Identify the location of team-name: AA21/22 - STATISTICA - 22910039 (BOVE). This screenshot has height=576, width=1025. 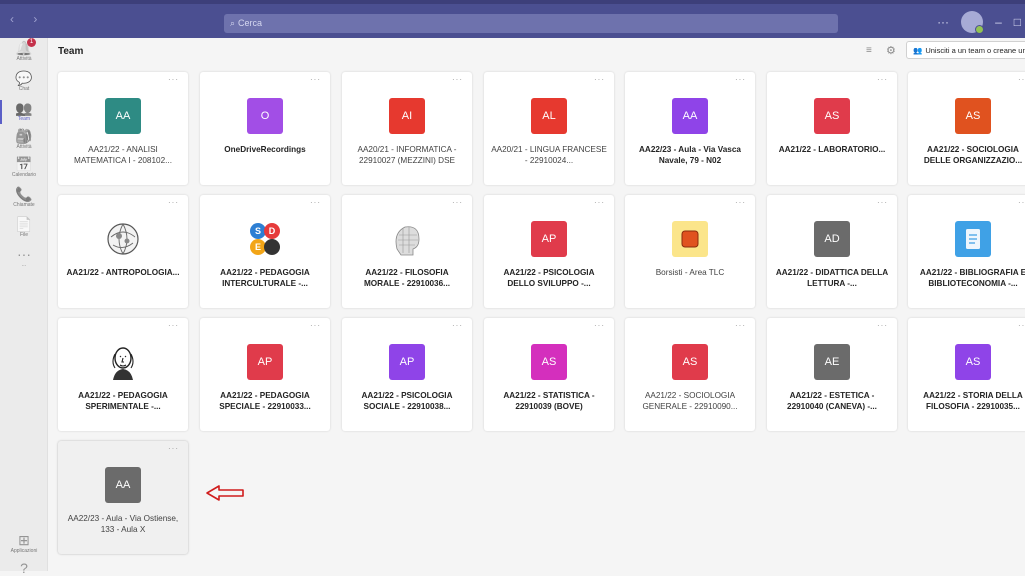
(549, 401).